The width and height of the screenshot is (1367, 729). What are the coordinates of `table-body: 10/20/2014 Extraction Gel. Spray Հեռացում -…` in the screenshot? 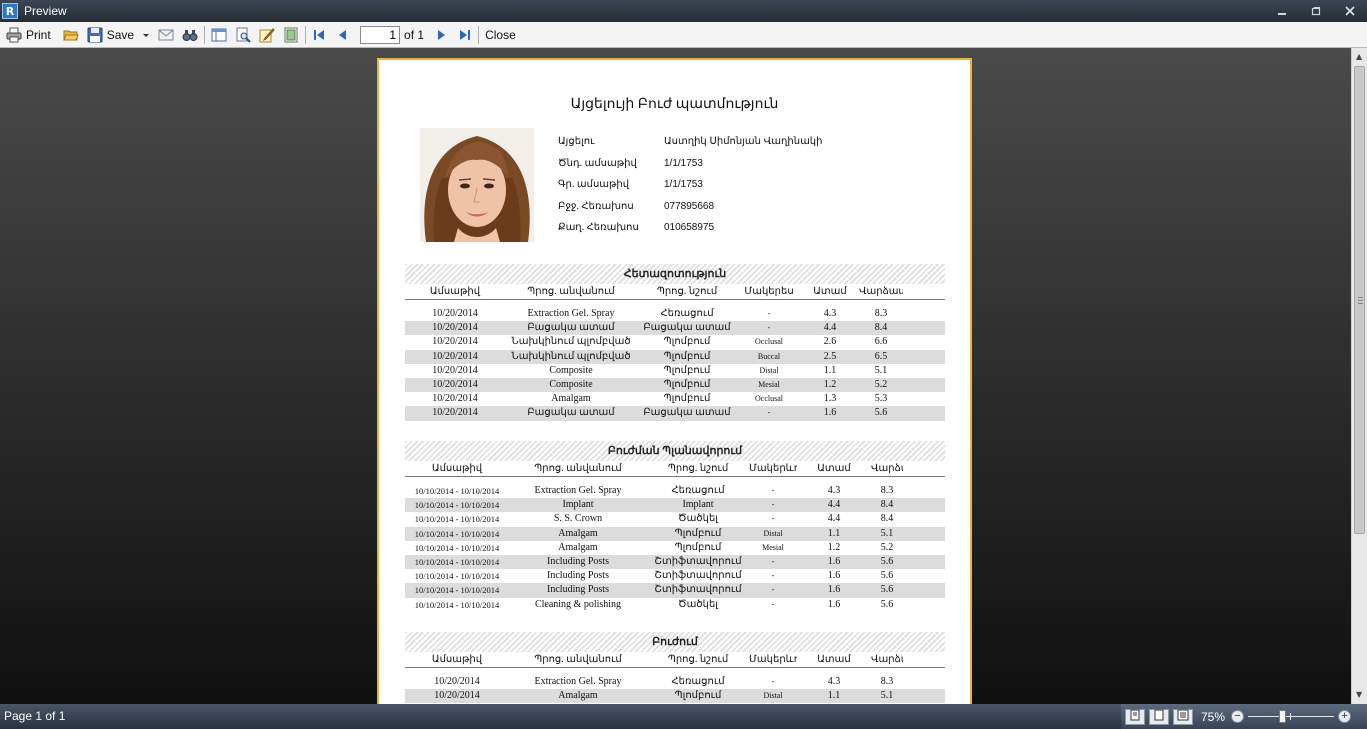 It's located at (675, 364).